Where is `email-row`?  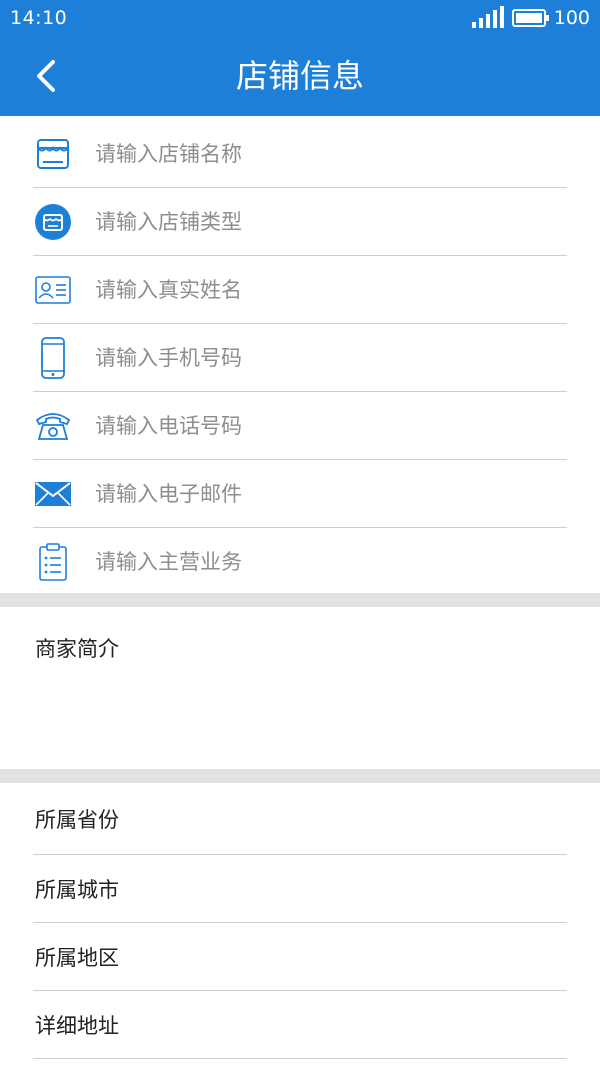 email-row is located at coordinates (300, 494).